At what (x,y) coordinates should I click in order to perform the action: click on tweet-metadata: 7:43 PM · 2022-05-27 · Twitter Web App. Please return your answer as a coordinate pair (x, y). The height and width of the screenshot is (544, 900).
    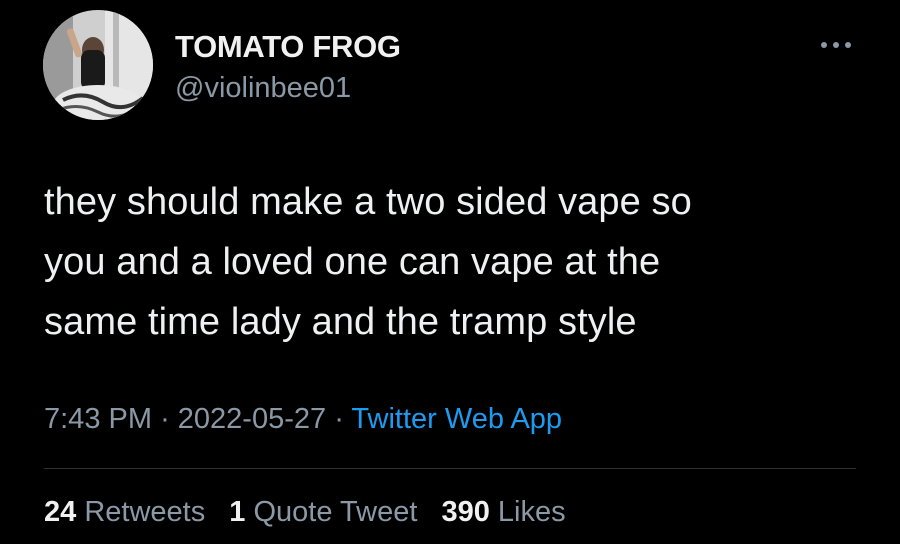
    Looking at the image, I should click on (303, 419).